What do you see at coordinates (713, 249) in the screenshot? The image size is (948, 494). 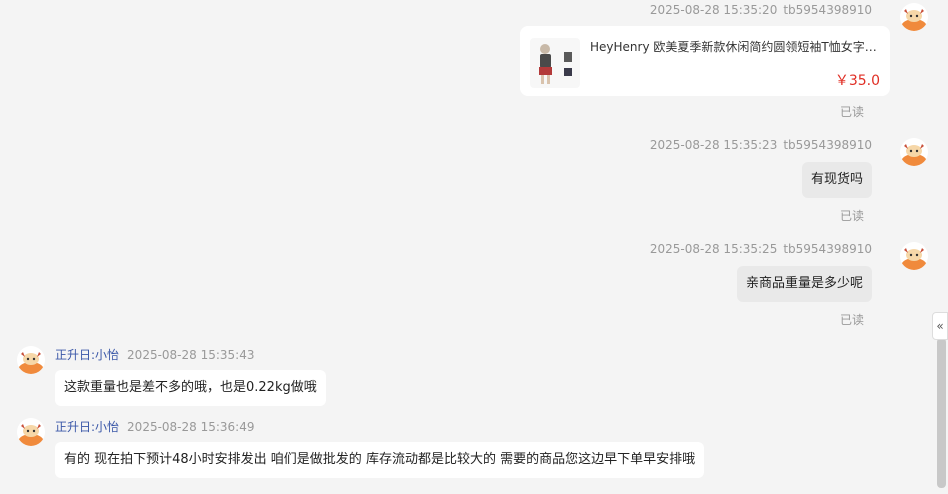 I see `message-timestamp: 2025-08-28 15:35:25` at bounding box center [713, 249].